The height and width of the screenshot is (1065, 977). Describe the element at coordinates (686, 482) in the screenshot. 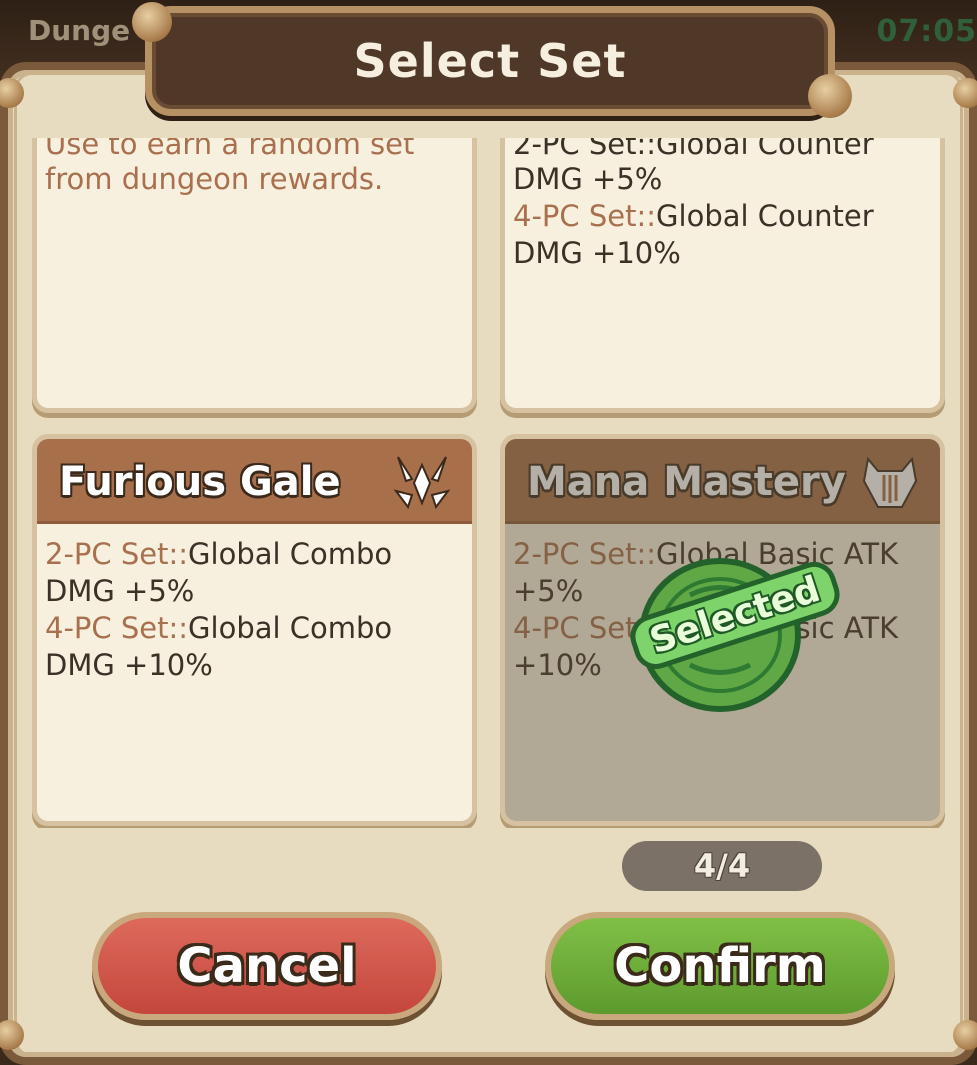

I see `set-name: Mana Mastery` at that location.